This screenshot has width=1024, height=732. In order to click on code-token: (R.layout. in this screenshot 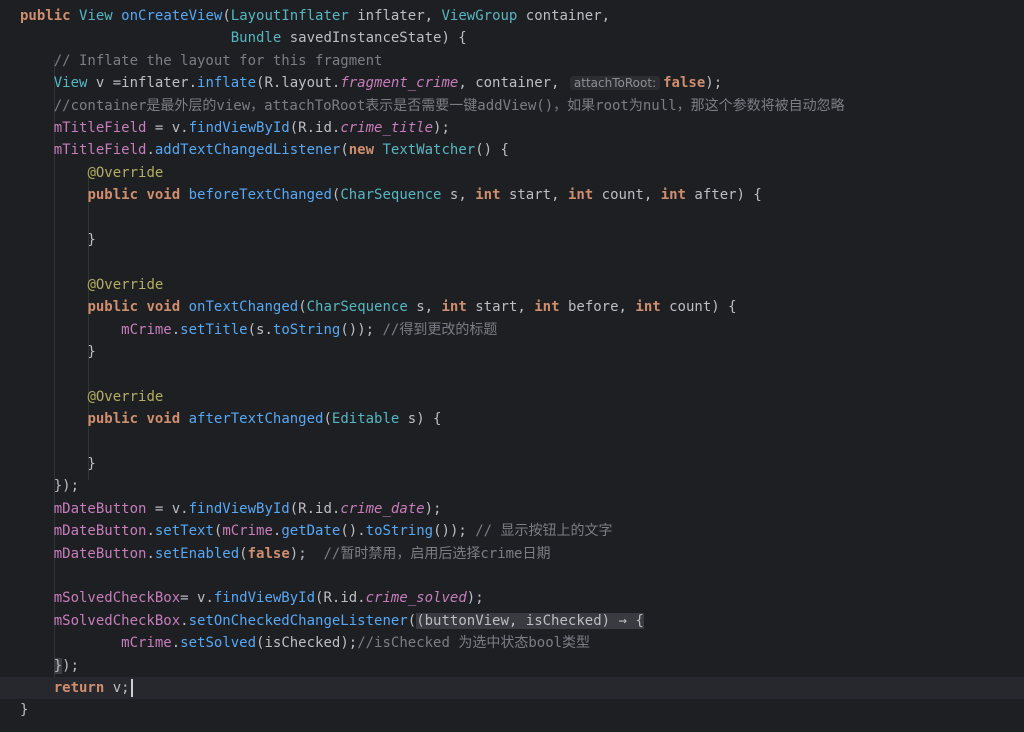, I will do `click(298, 83)`.